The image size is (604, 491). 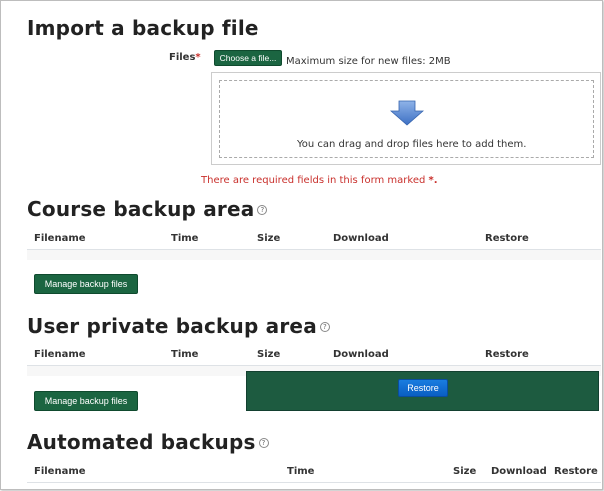 What do you see at coordinates (314, 255) in the screenshot?
I see `table-empty-row` at bounding box center [314, 255].